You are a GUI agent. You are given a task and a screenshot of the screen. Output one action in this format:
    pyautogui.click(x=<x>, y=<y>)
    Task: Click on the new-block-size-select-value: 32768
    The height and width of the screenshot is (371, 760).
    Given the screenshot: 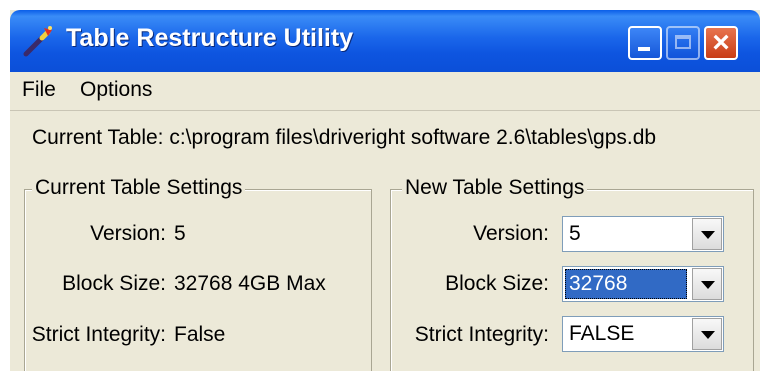 What is the action you would take?
    pyautogui.click(x=598, y=284)
    